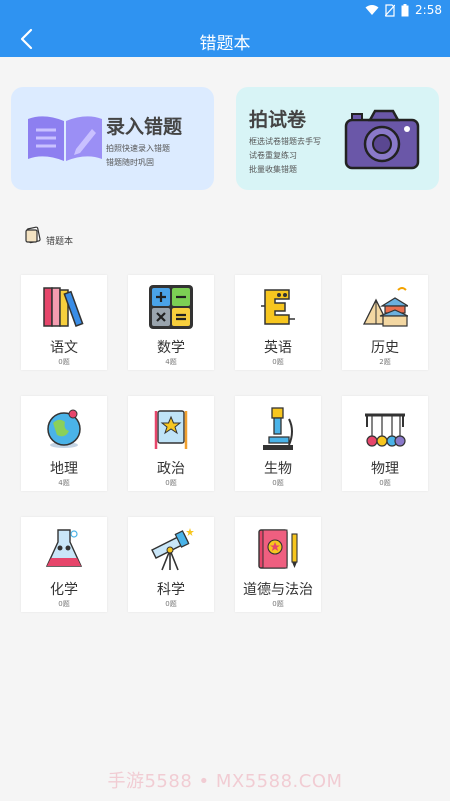 This screenshot has width=450, height=801. I want to click on subject-name: 政治, so click(171, 469).